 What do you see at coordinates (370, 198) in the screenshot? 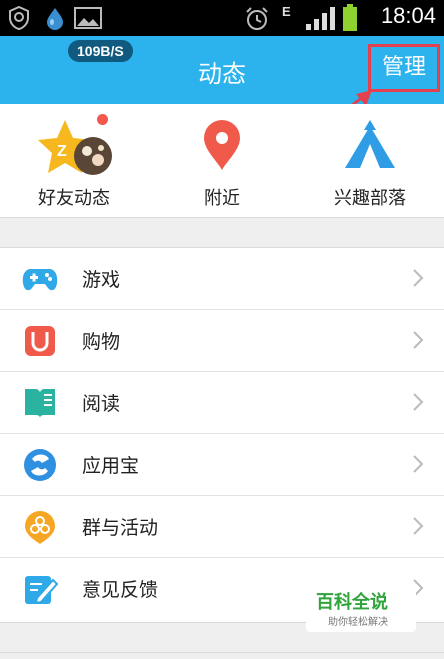
I see `quick-entry-label: 兴趣部落` at bounding box center [370, 198].